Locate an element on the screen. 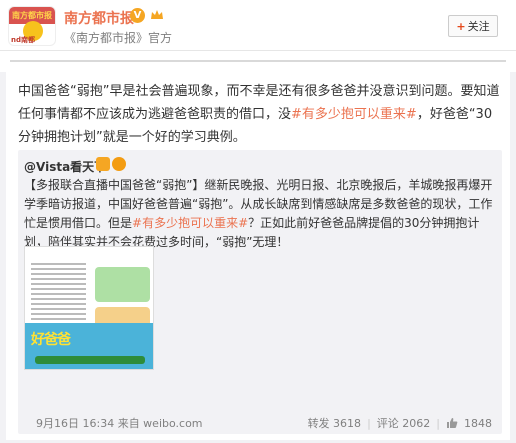 Image resolution: width=516 pixels, height=443 pixels. repost-count-link: 转发 3618 is located at coordinates (335, 423).